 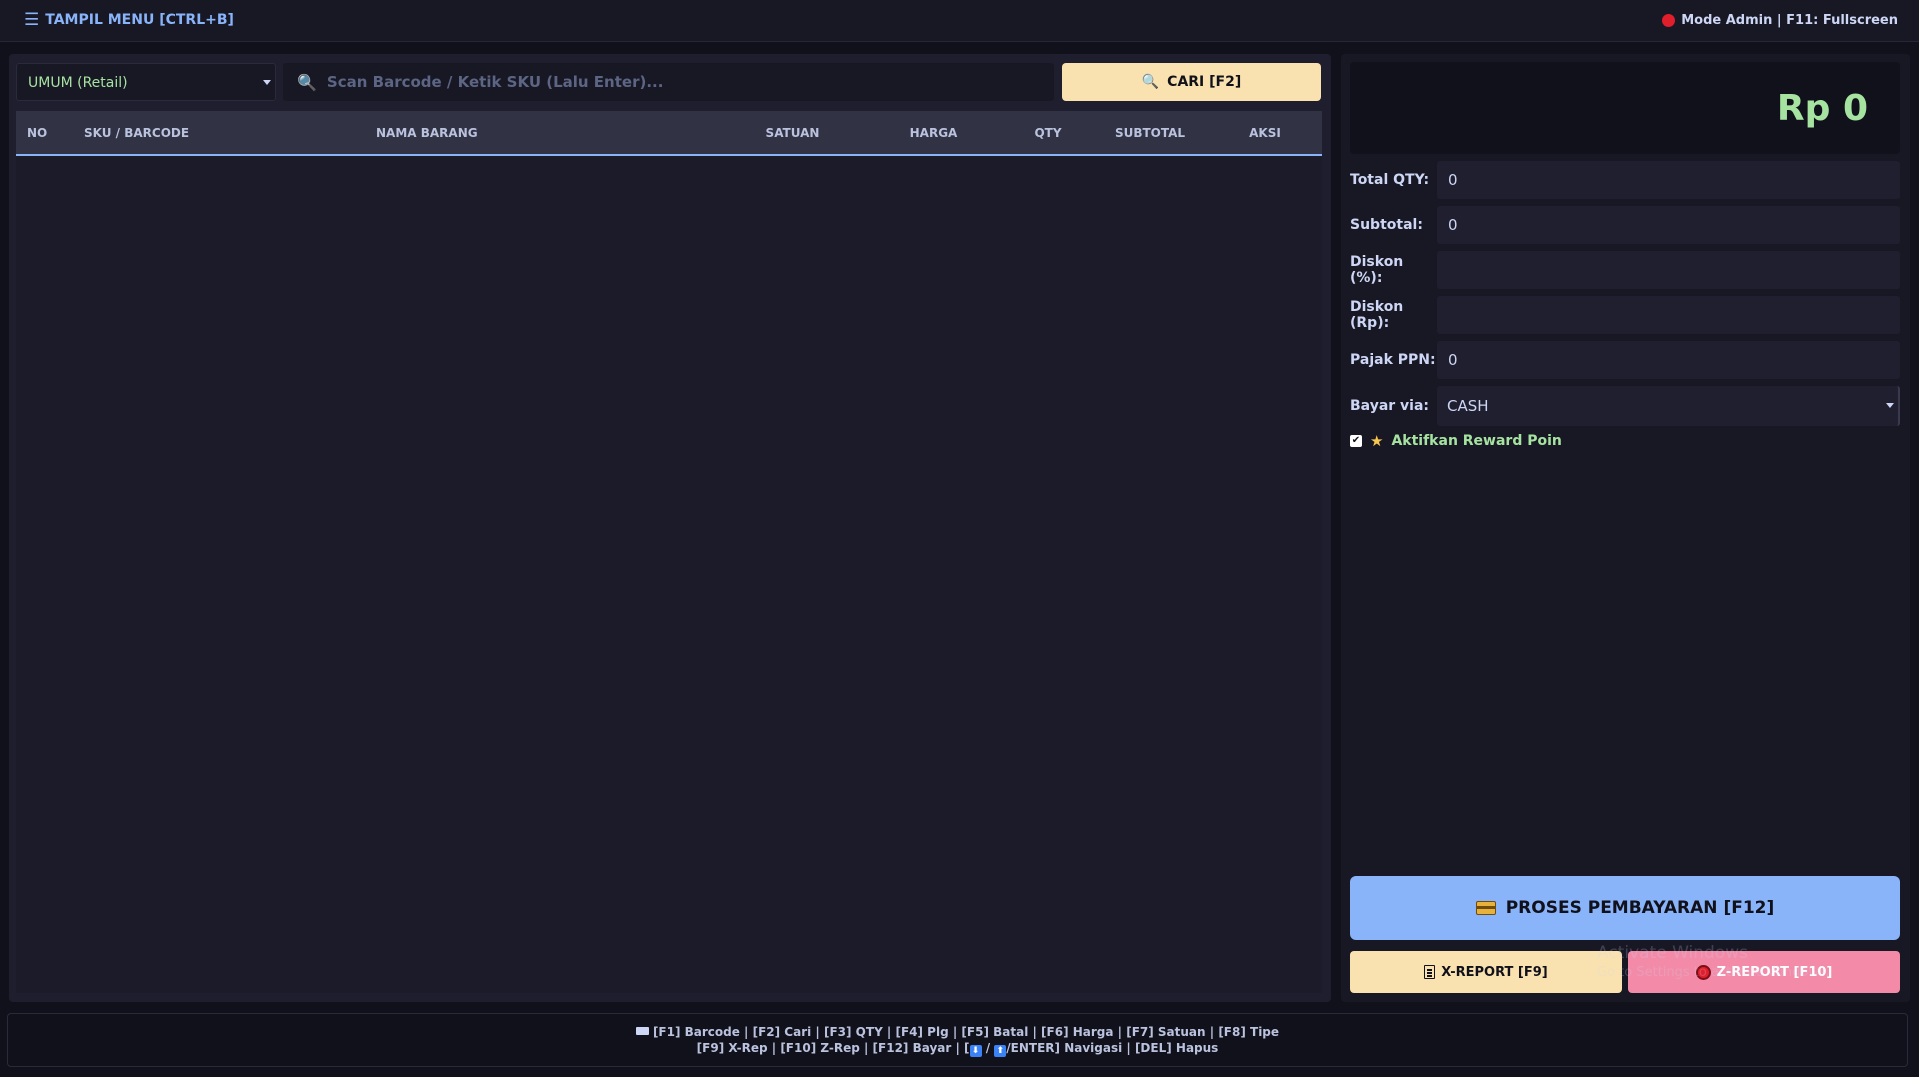 I want to click on subtotal-label: Subtotal:, so click(x=1386, y=225).